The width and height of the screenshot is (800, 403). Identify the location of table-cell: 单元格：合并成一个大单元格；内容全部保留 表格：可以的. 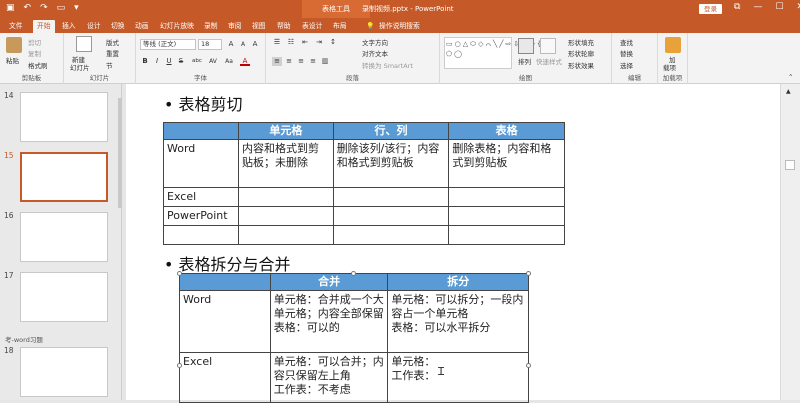
(329, 321).